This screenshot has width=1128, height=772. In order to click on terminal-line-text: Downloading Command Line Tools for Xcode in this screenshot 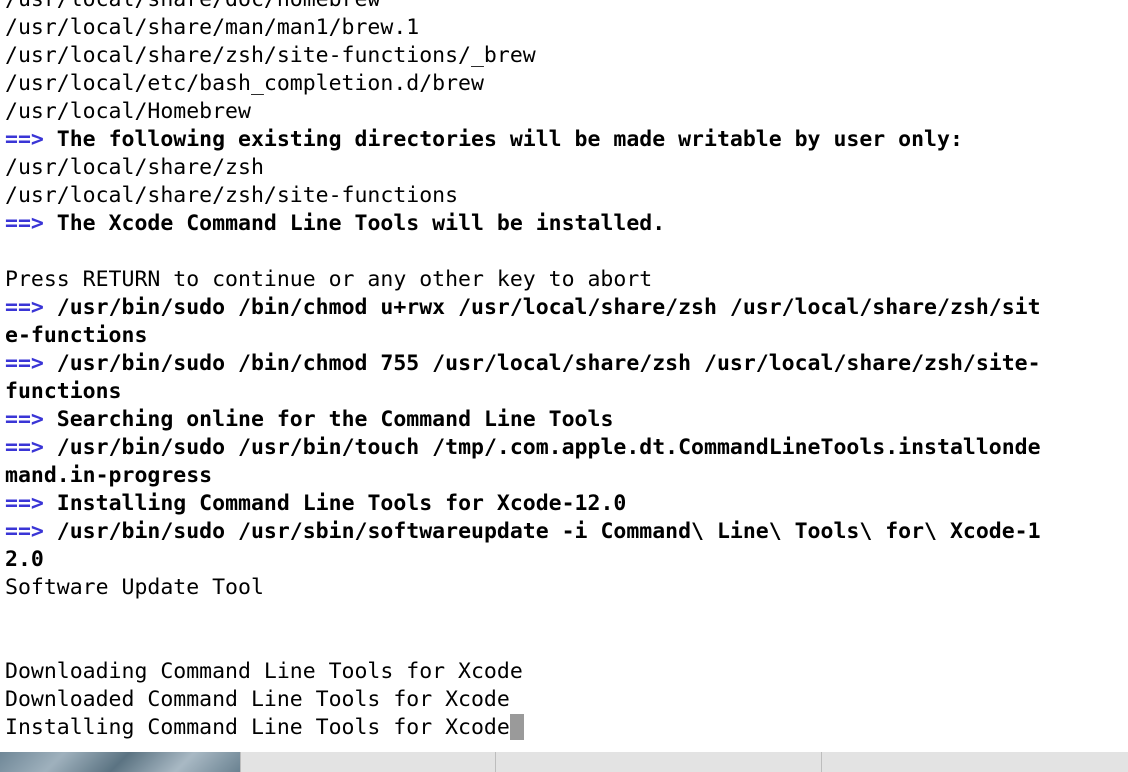, I will do `click(264, 671)`.